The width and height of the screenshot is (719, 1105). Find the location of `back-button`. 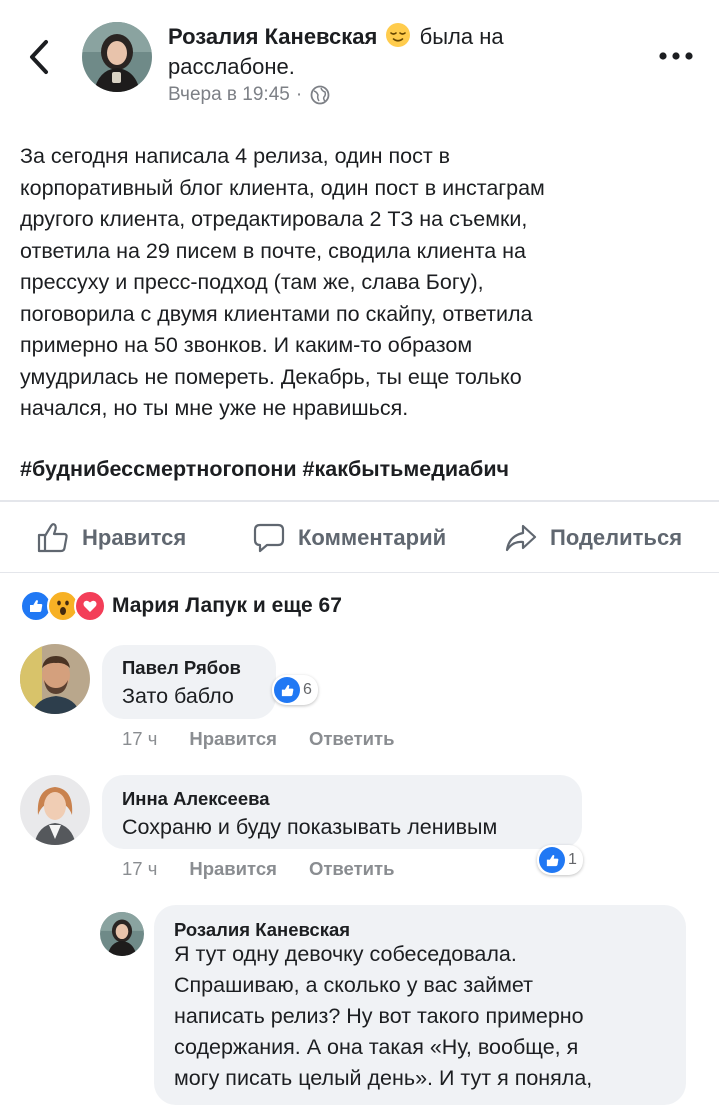

back-button is located at coordinates (41, 57).